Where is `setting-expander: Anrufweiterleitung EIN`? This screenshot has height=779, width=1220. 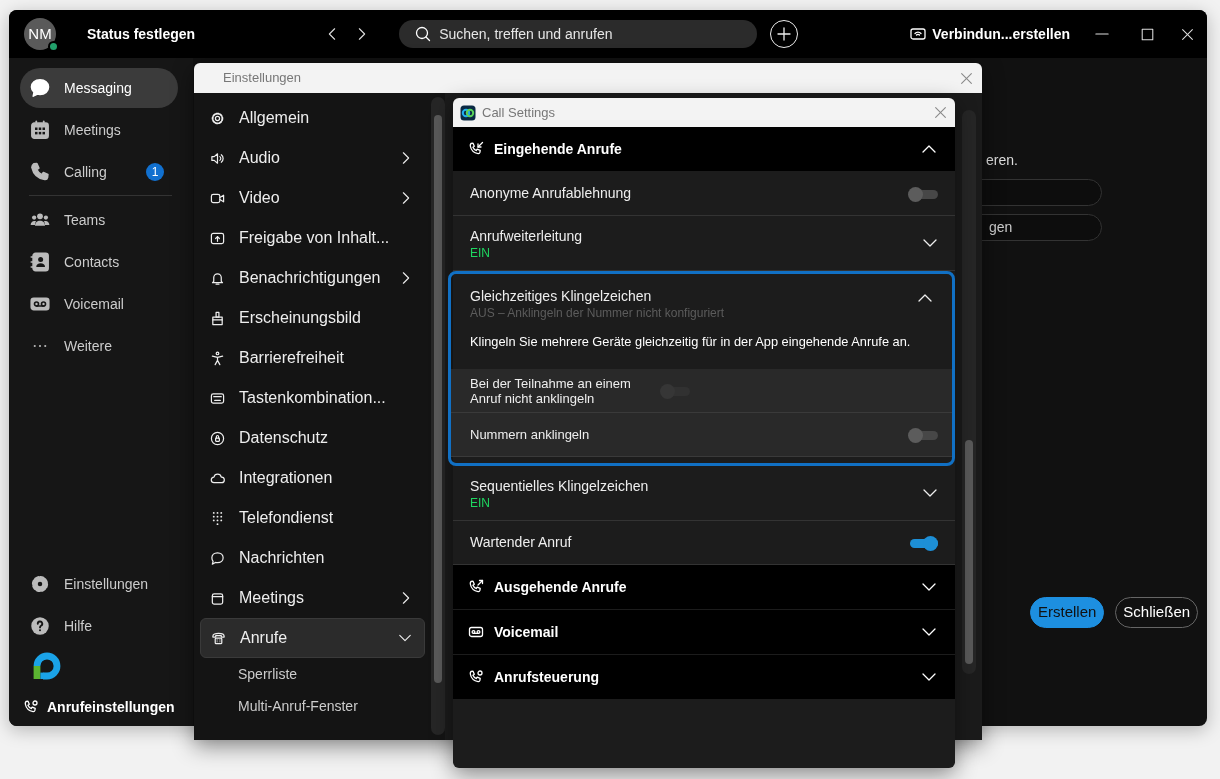 setting-expander: Anrufweiterleitung EIN is located at coordinates (704, 243).